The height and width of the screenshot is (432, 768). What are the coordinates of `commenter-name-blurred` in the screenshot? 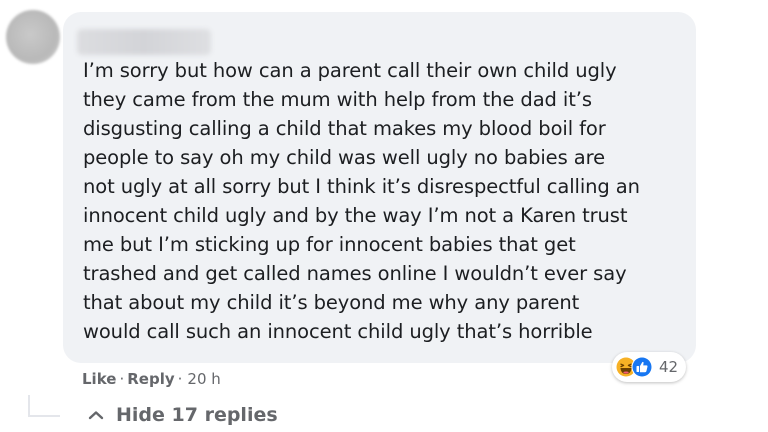 It's located at (144, 42).